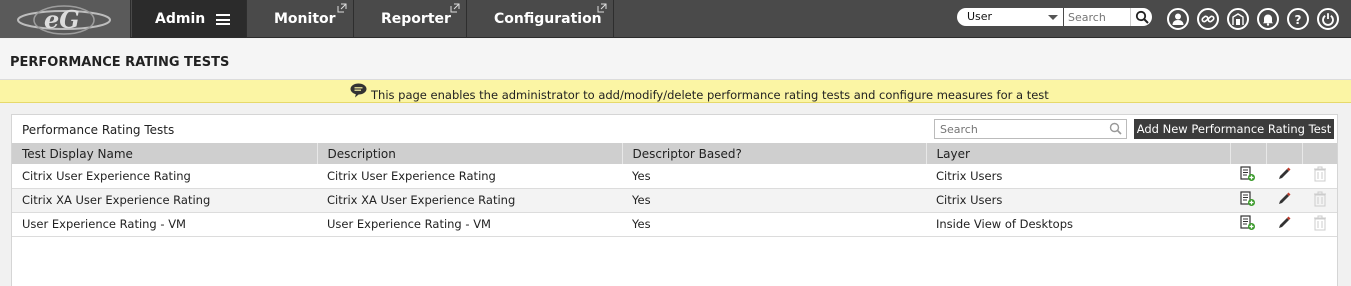 The height and width of the screenshot is (286, 1351). What do you see at coordinates (1234, 129) in the screenshot?
I see `add-test-button: Add New Performance Rating Test` at bounding box center [1234, 129].